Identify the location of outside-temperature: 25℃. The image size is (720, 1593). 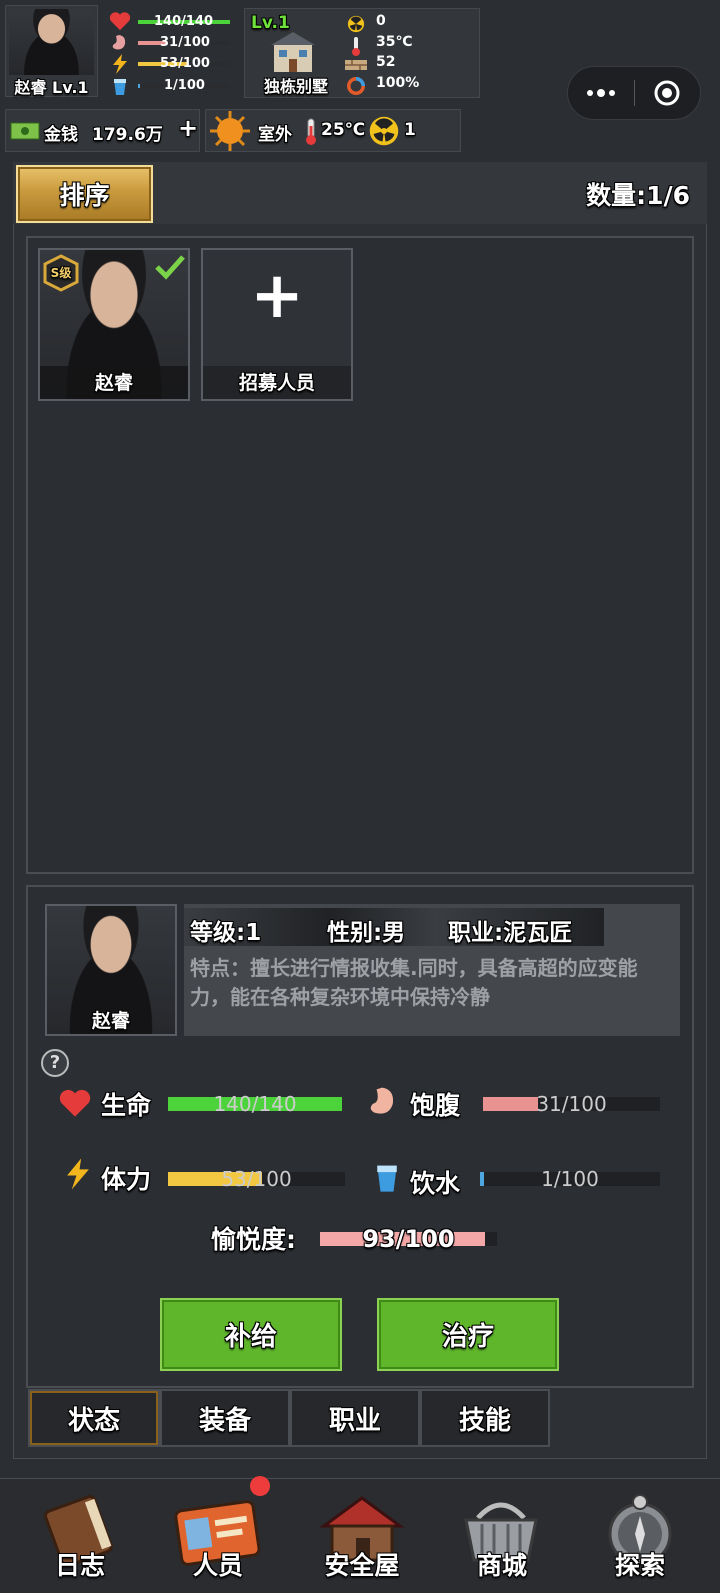
(343, 130).